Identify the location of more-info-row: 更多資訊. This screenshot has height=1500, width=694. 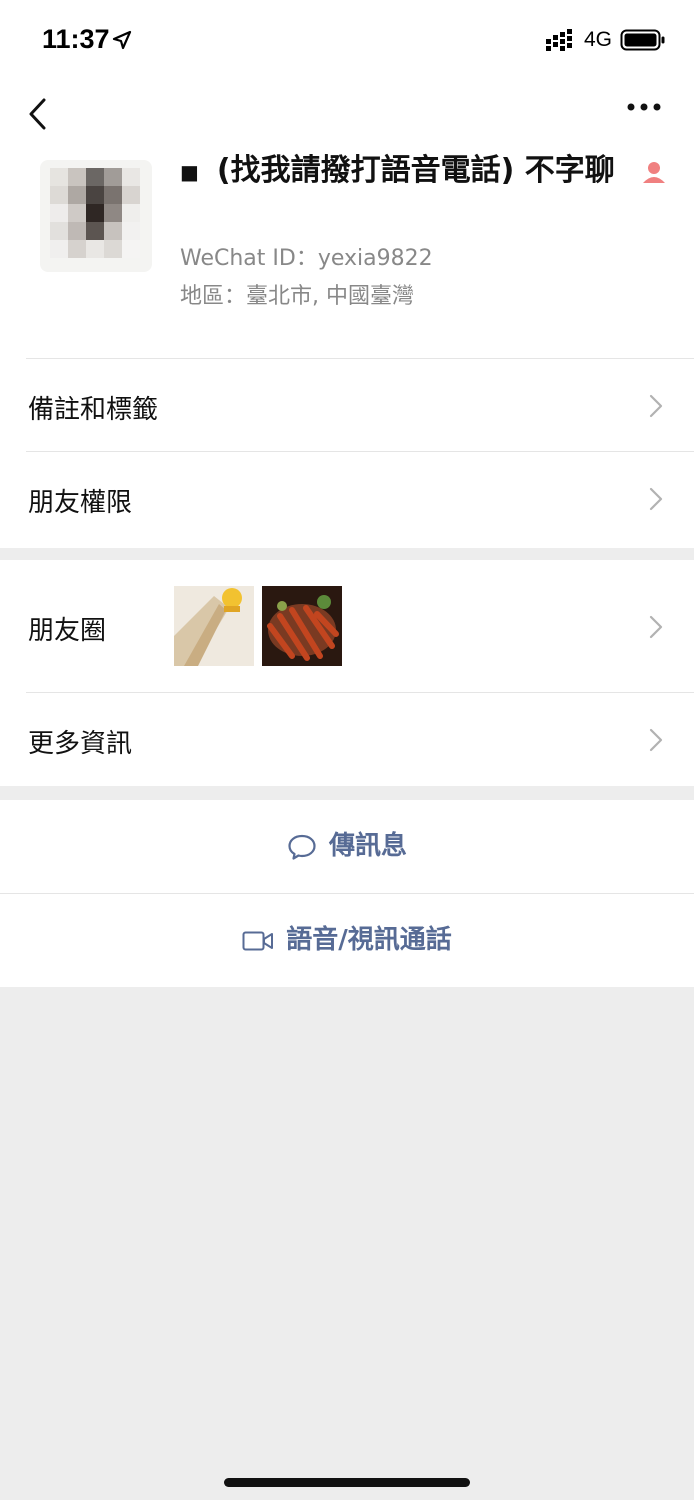
(347, 739).